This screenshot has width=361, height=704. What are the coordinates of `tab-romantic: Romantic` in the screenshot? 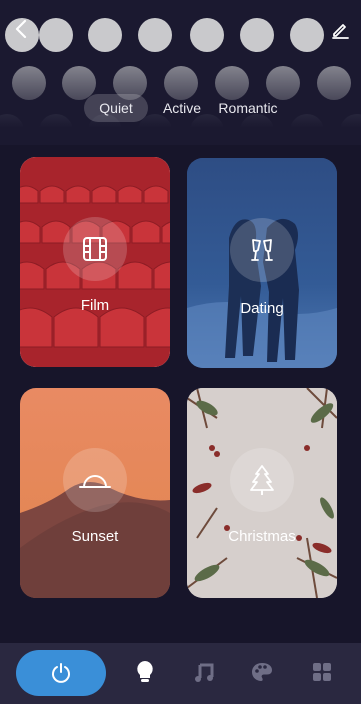 It's located at (248, 108).